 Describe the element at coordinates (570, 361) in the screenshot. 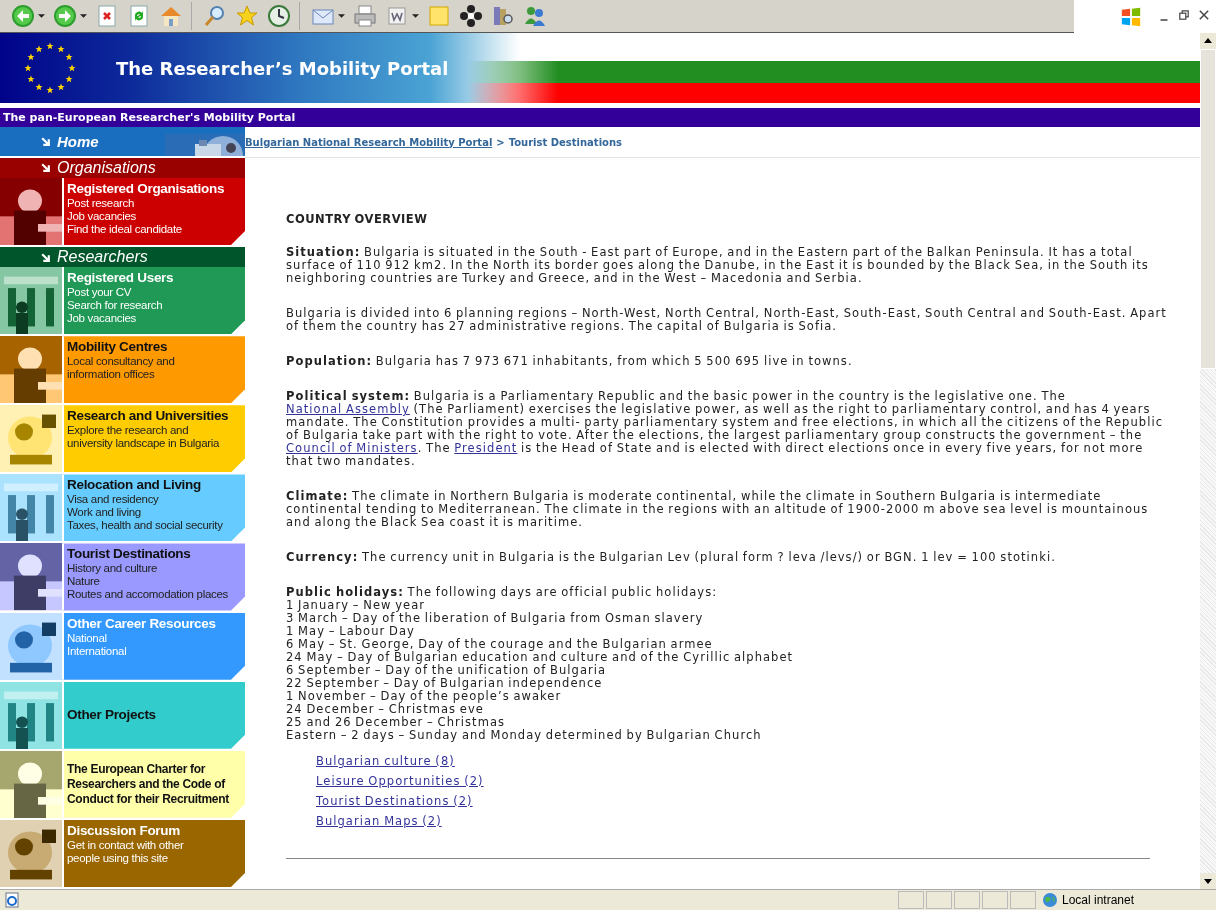

I see `paragraph: Population: Bulgaria has 7 973 671 inhabitants, from which 5 500 695 live in towns.` at that location.